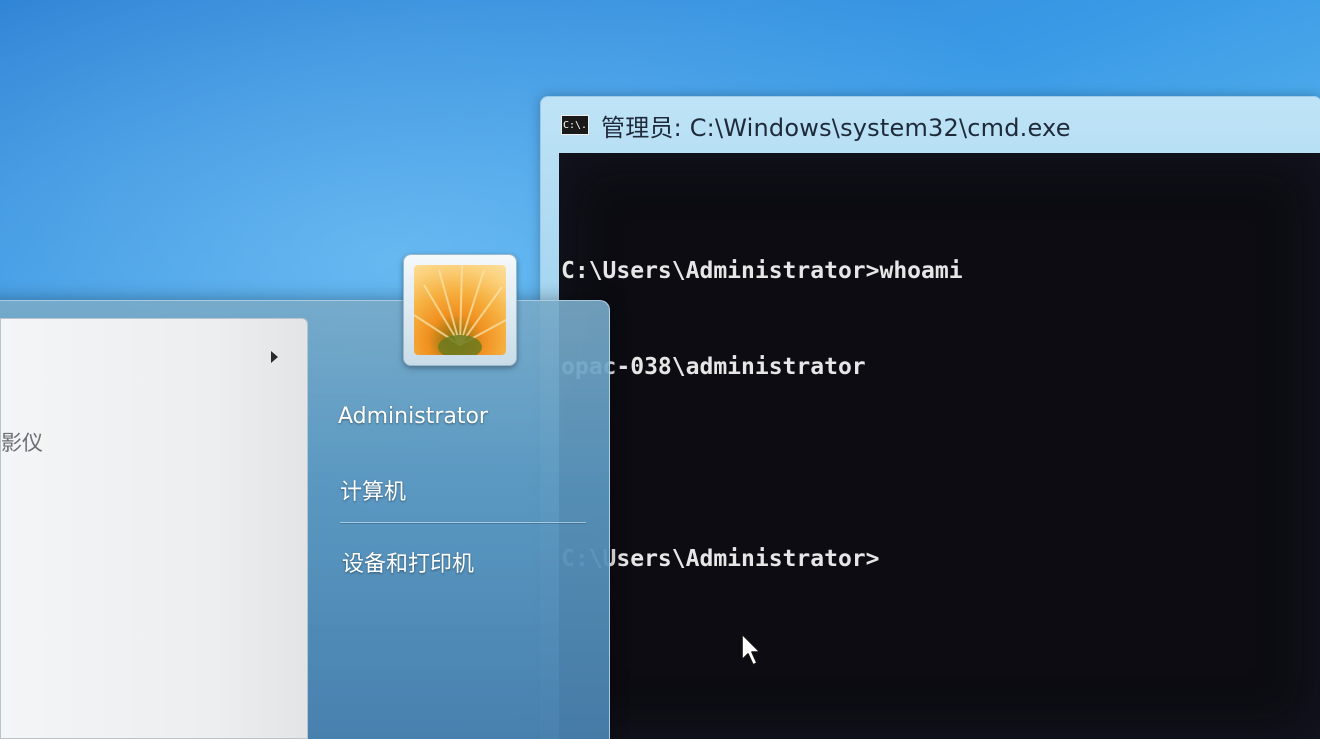  I want to click on menu-separator, so click(463, 522).